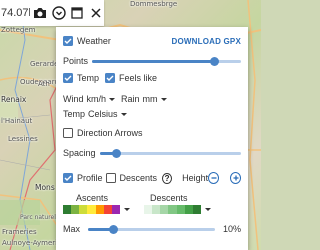 This screenshot has width=320, height=250. Describe the element at coordinates (23, 139) in the screenshot. I see `map-label-lessines: Lessines` at that location.